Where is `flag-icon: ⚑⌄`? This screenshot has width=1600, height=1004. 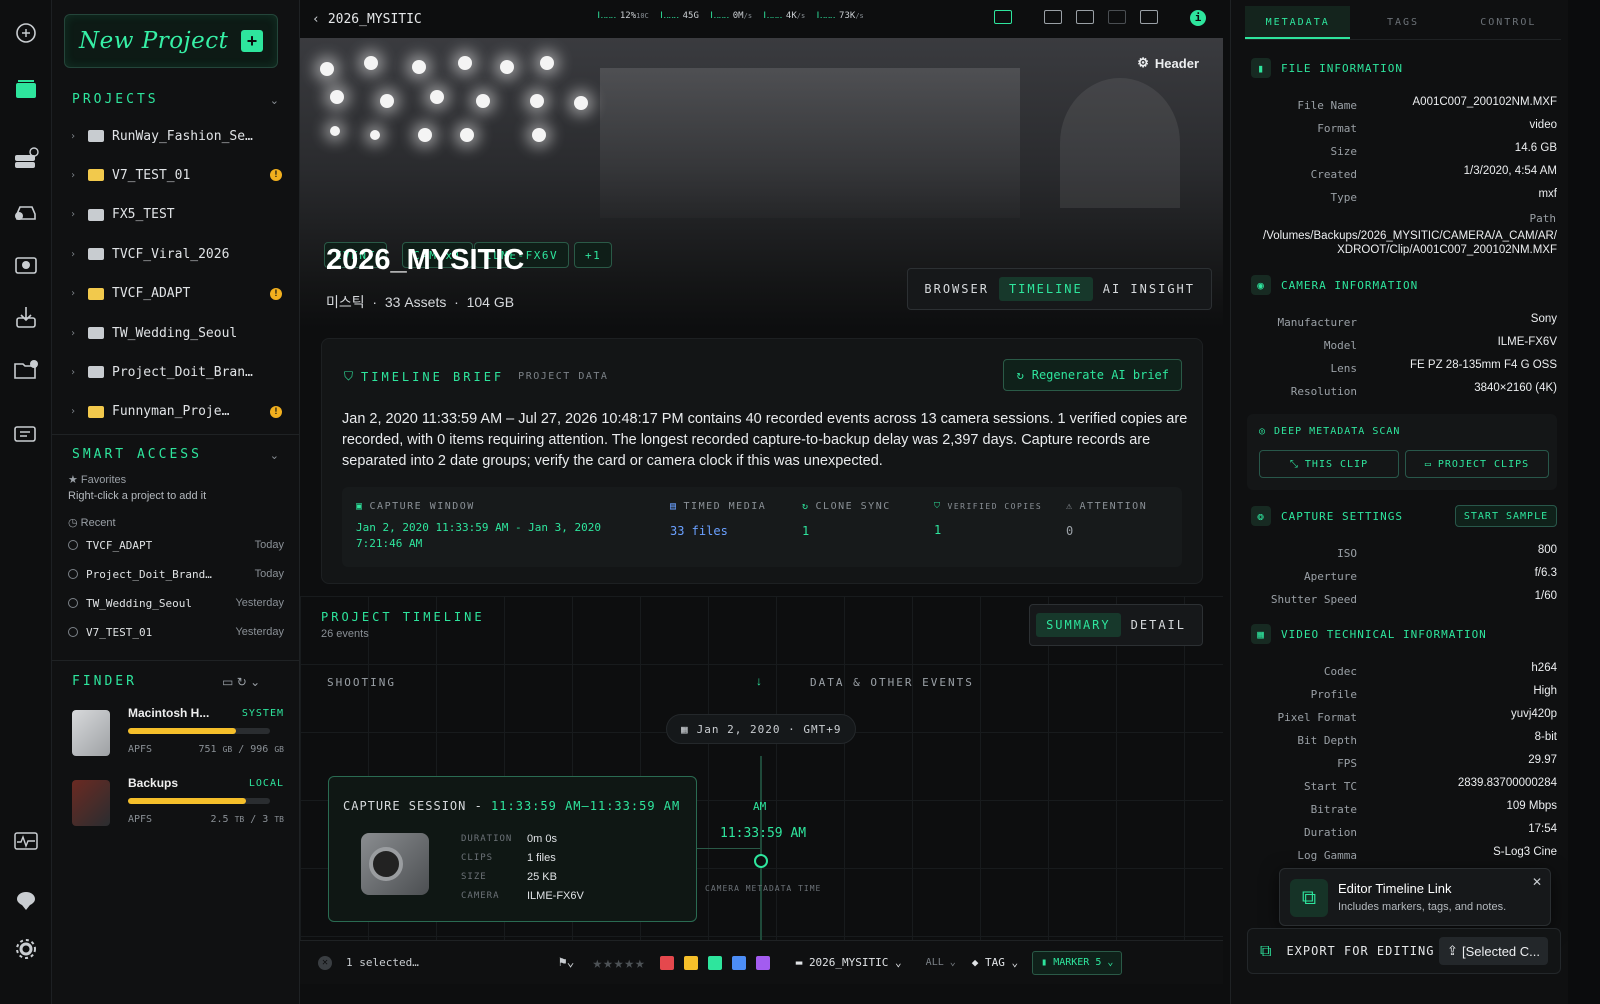
flag-icon: ⚑⌄ is located at coordinates (567, 962).